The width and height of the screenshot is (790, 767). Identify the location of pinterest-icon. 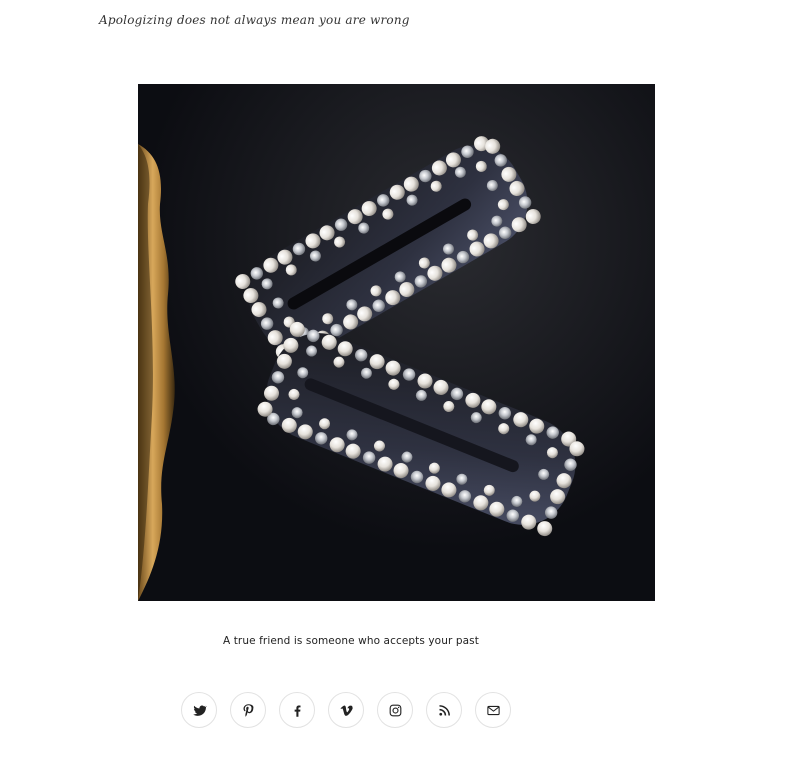
(248, 710).